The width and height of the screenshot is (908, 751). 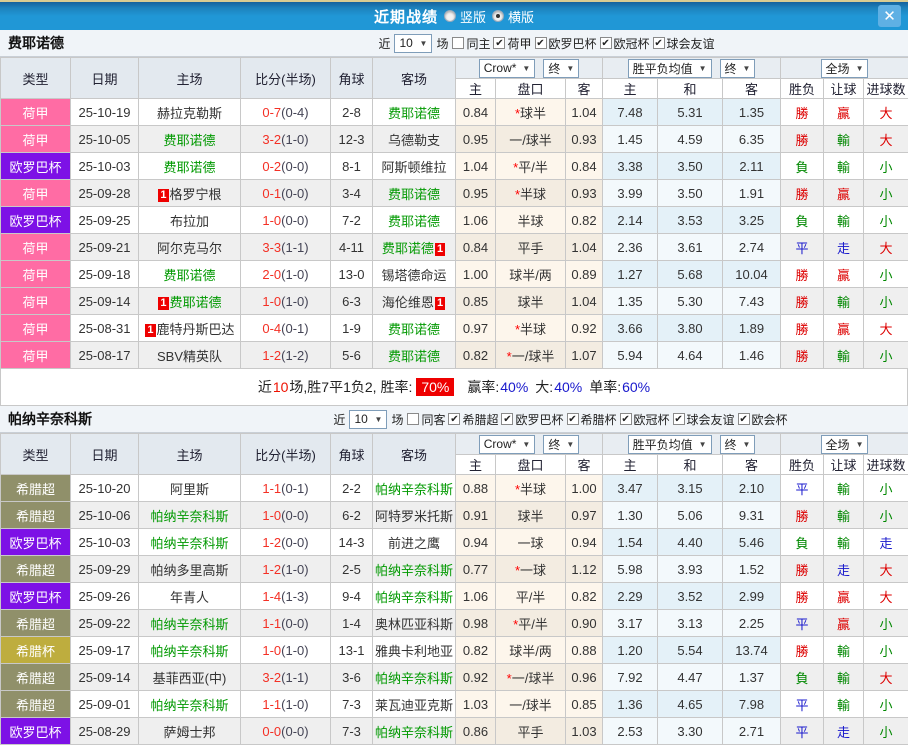 What do you see at coordinates (189, 356) in the screenshot?
I see `team-link: SBV精英队` at bounding box center [189, 356].